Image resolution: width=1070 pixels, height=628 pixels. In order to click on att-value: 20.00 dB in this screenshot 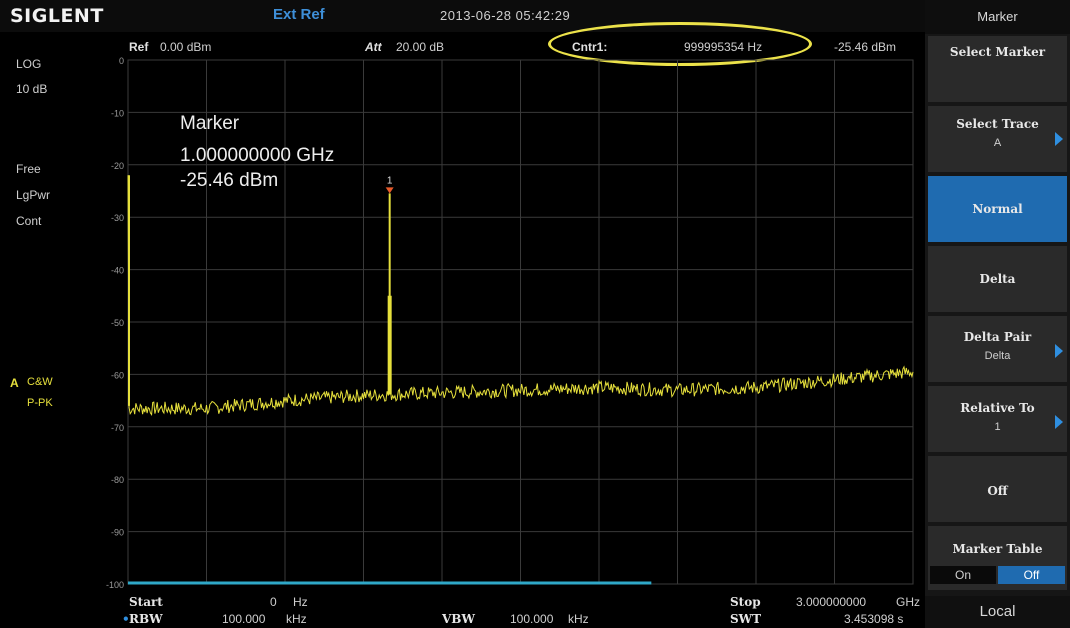, I will do `click(420, 47)`.